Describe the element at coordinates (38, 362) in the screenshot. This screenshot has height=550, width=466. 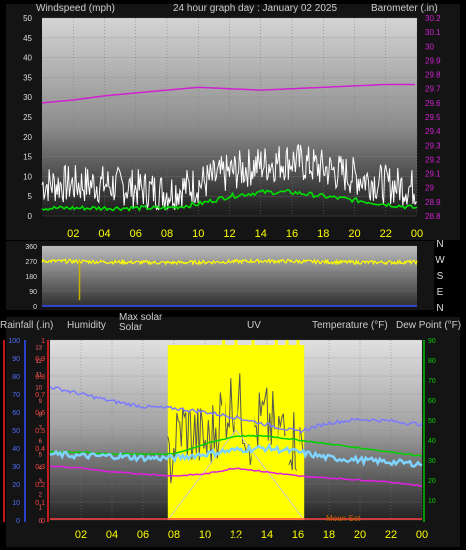
I see `uv-tick-label: 12` at that location.